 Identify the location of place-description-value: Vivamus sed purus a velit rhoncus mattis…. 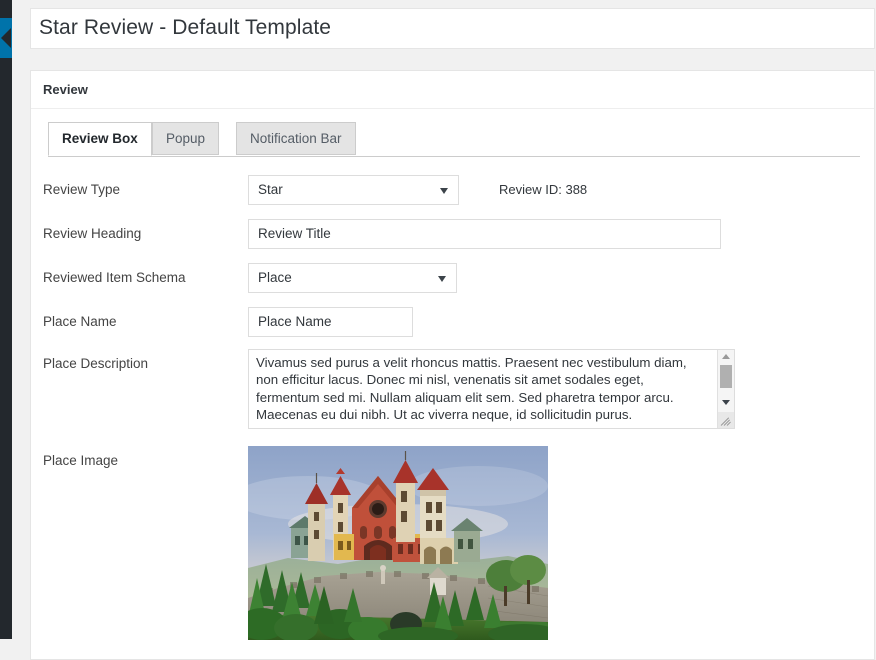
(471, 388).